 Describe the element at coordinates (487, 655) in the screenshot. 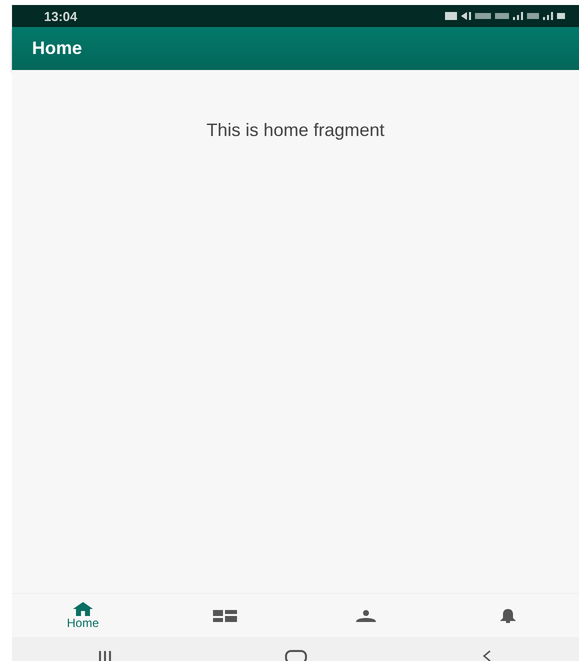

I see `back-icon` at that location.